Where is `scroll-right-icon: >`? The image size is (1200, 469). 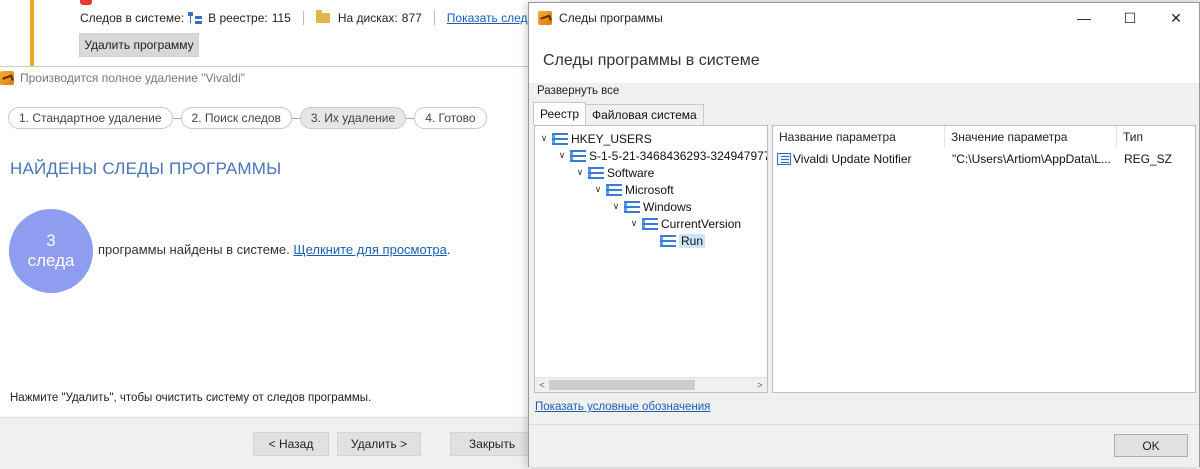 scroll-right-icon: > is located at coordinates (760, 385).